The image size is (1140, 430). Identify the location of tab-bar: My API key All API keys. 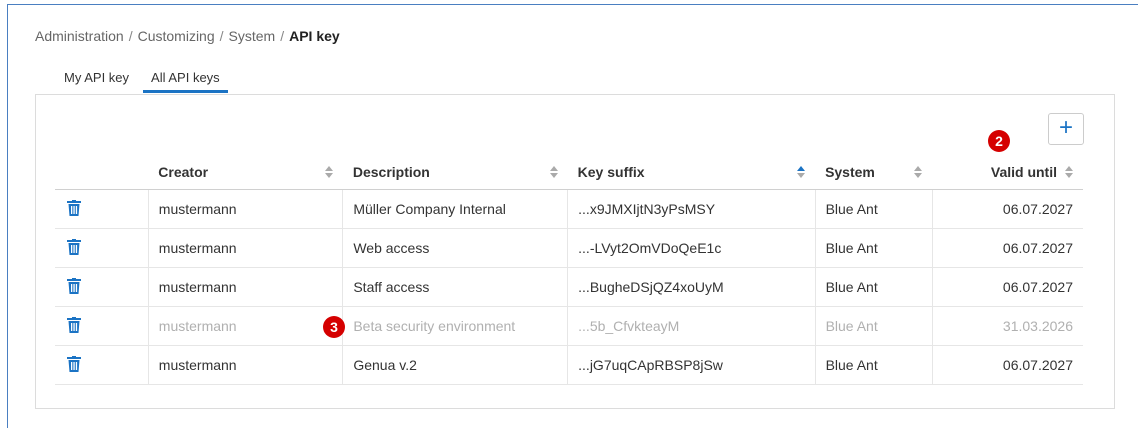
(146, 82).